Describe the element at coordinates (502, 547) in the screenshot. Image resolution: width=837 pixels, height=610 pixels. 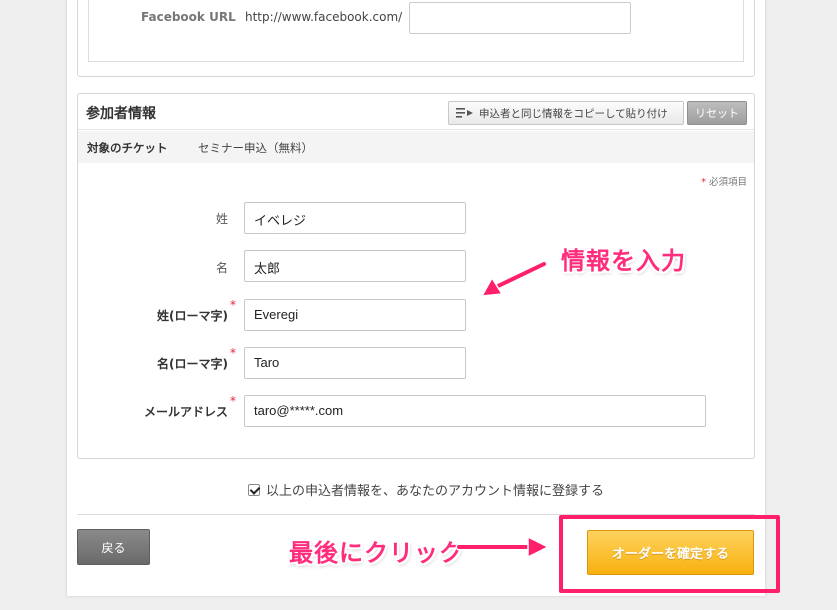
I see `annotation-arrow-right-icon` at that location.